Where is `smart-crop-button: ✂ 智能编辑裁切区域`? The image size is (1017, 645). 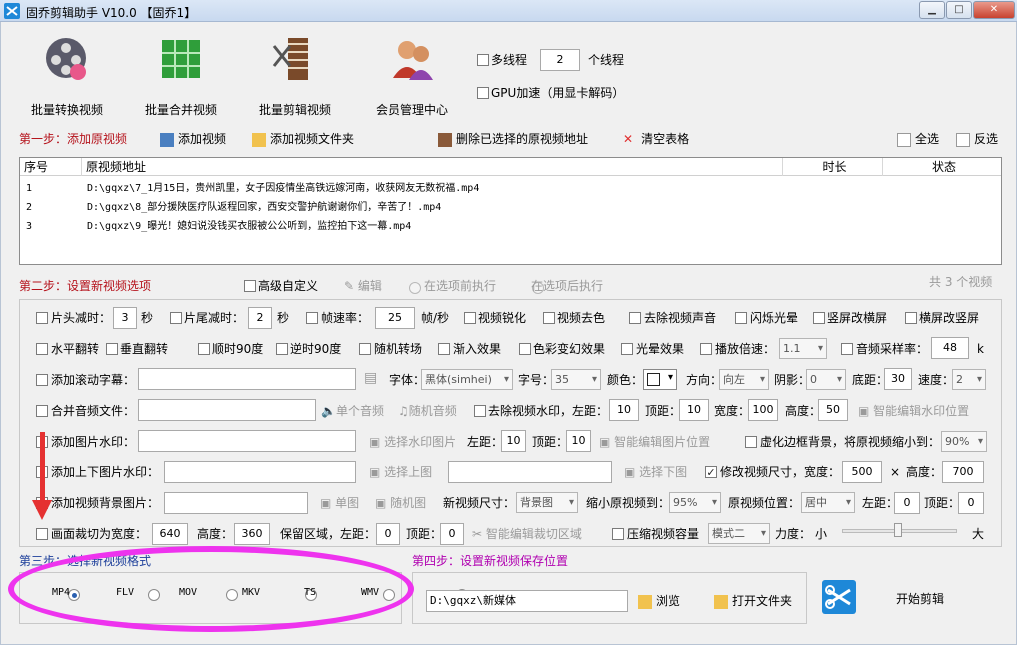 smart-crop-button: ✂ 智能编辑裁切区域 is located at coordinates (527, 534).